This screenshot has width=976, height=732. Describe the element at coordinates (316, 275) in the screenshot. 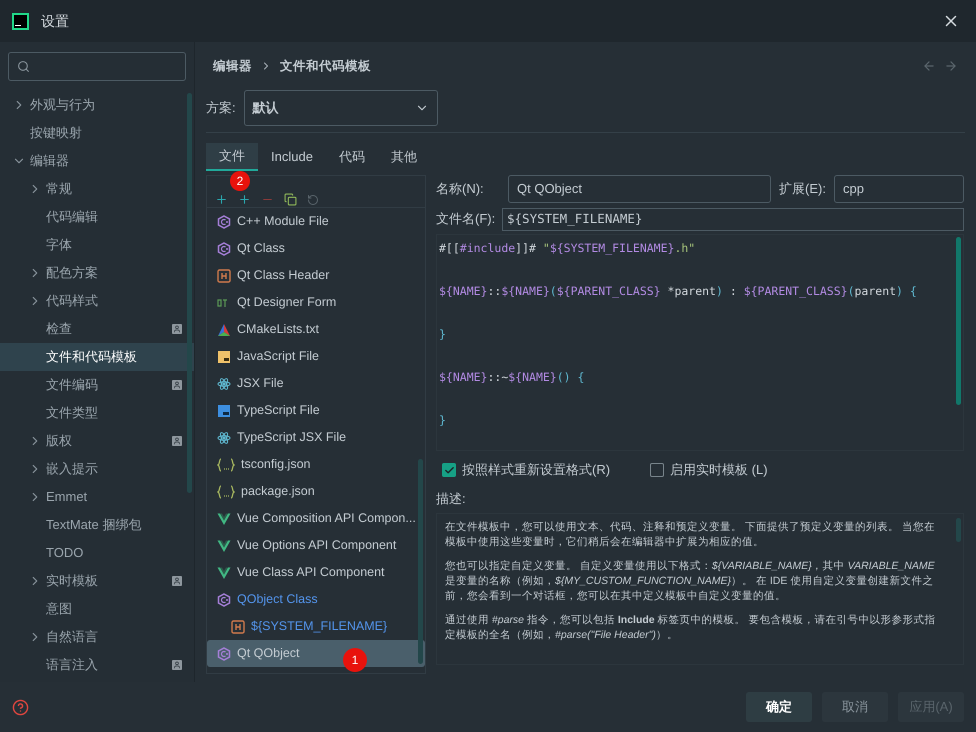

I see `template-item: Qt Class Header` at that location.